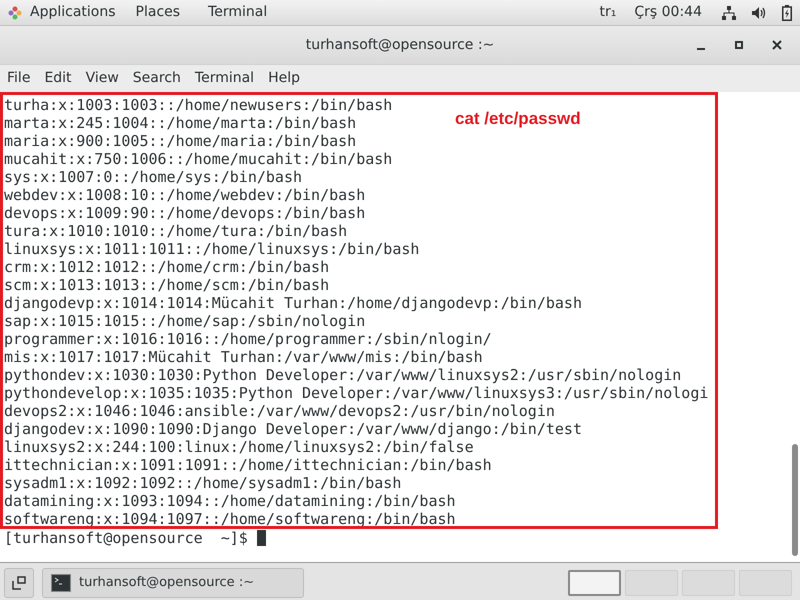 This screenshot has height=600, width=800. What do you see at coordinates (185, 321) in the screenshot?
I see `terminal-line: sap:x:1015:1015::/home/sap:/sbin/nologin` at bounding box center [185, 321].